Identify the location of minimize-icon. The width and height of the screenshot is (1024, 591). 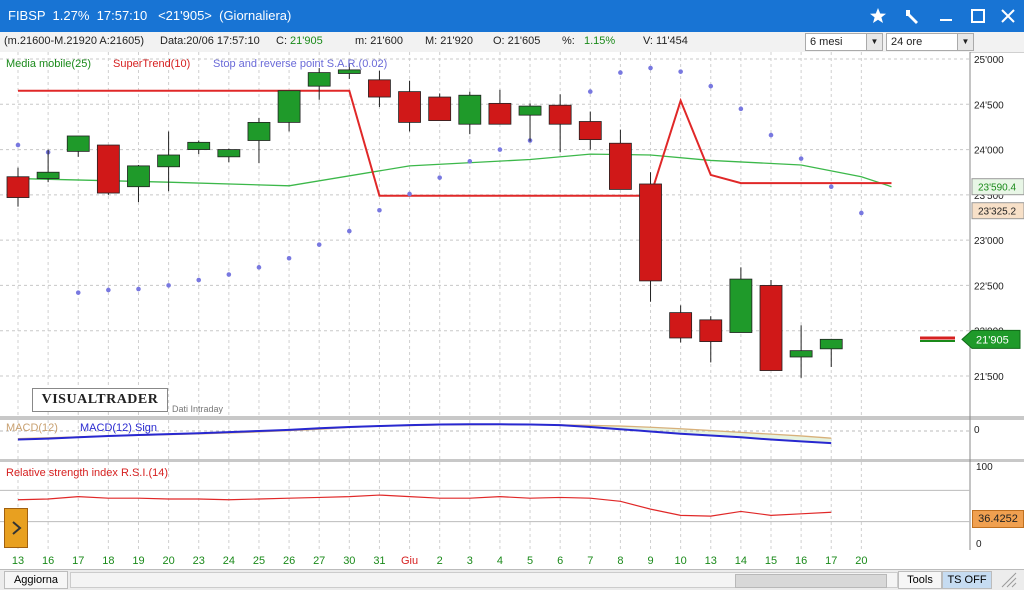
(946, 16).